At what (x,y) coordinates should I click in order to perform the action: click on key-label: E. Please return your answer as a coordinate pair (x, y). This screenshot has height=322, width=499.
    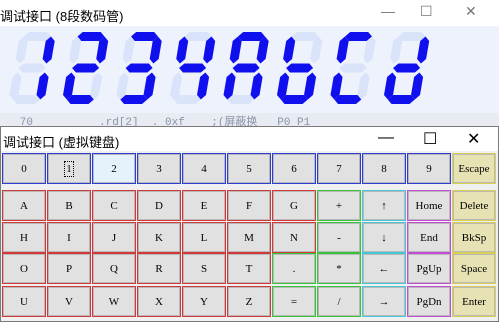
    Looking at the image, I should click on (204, 205).